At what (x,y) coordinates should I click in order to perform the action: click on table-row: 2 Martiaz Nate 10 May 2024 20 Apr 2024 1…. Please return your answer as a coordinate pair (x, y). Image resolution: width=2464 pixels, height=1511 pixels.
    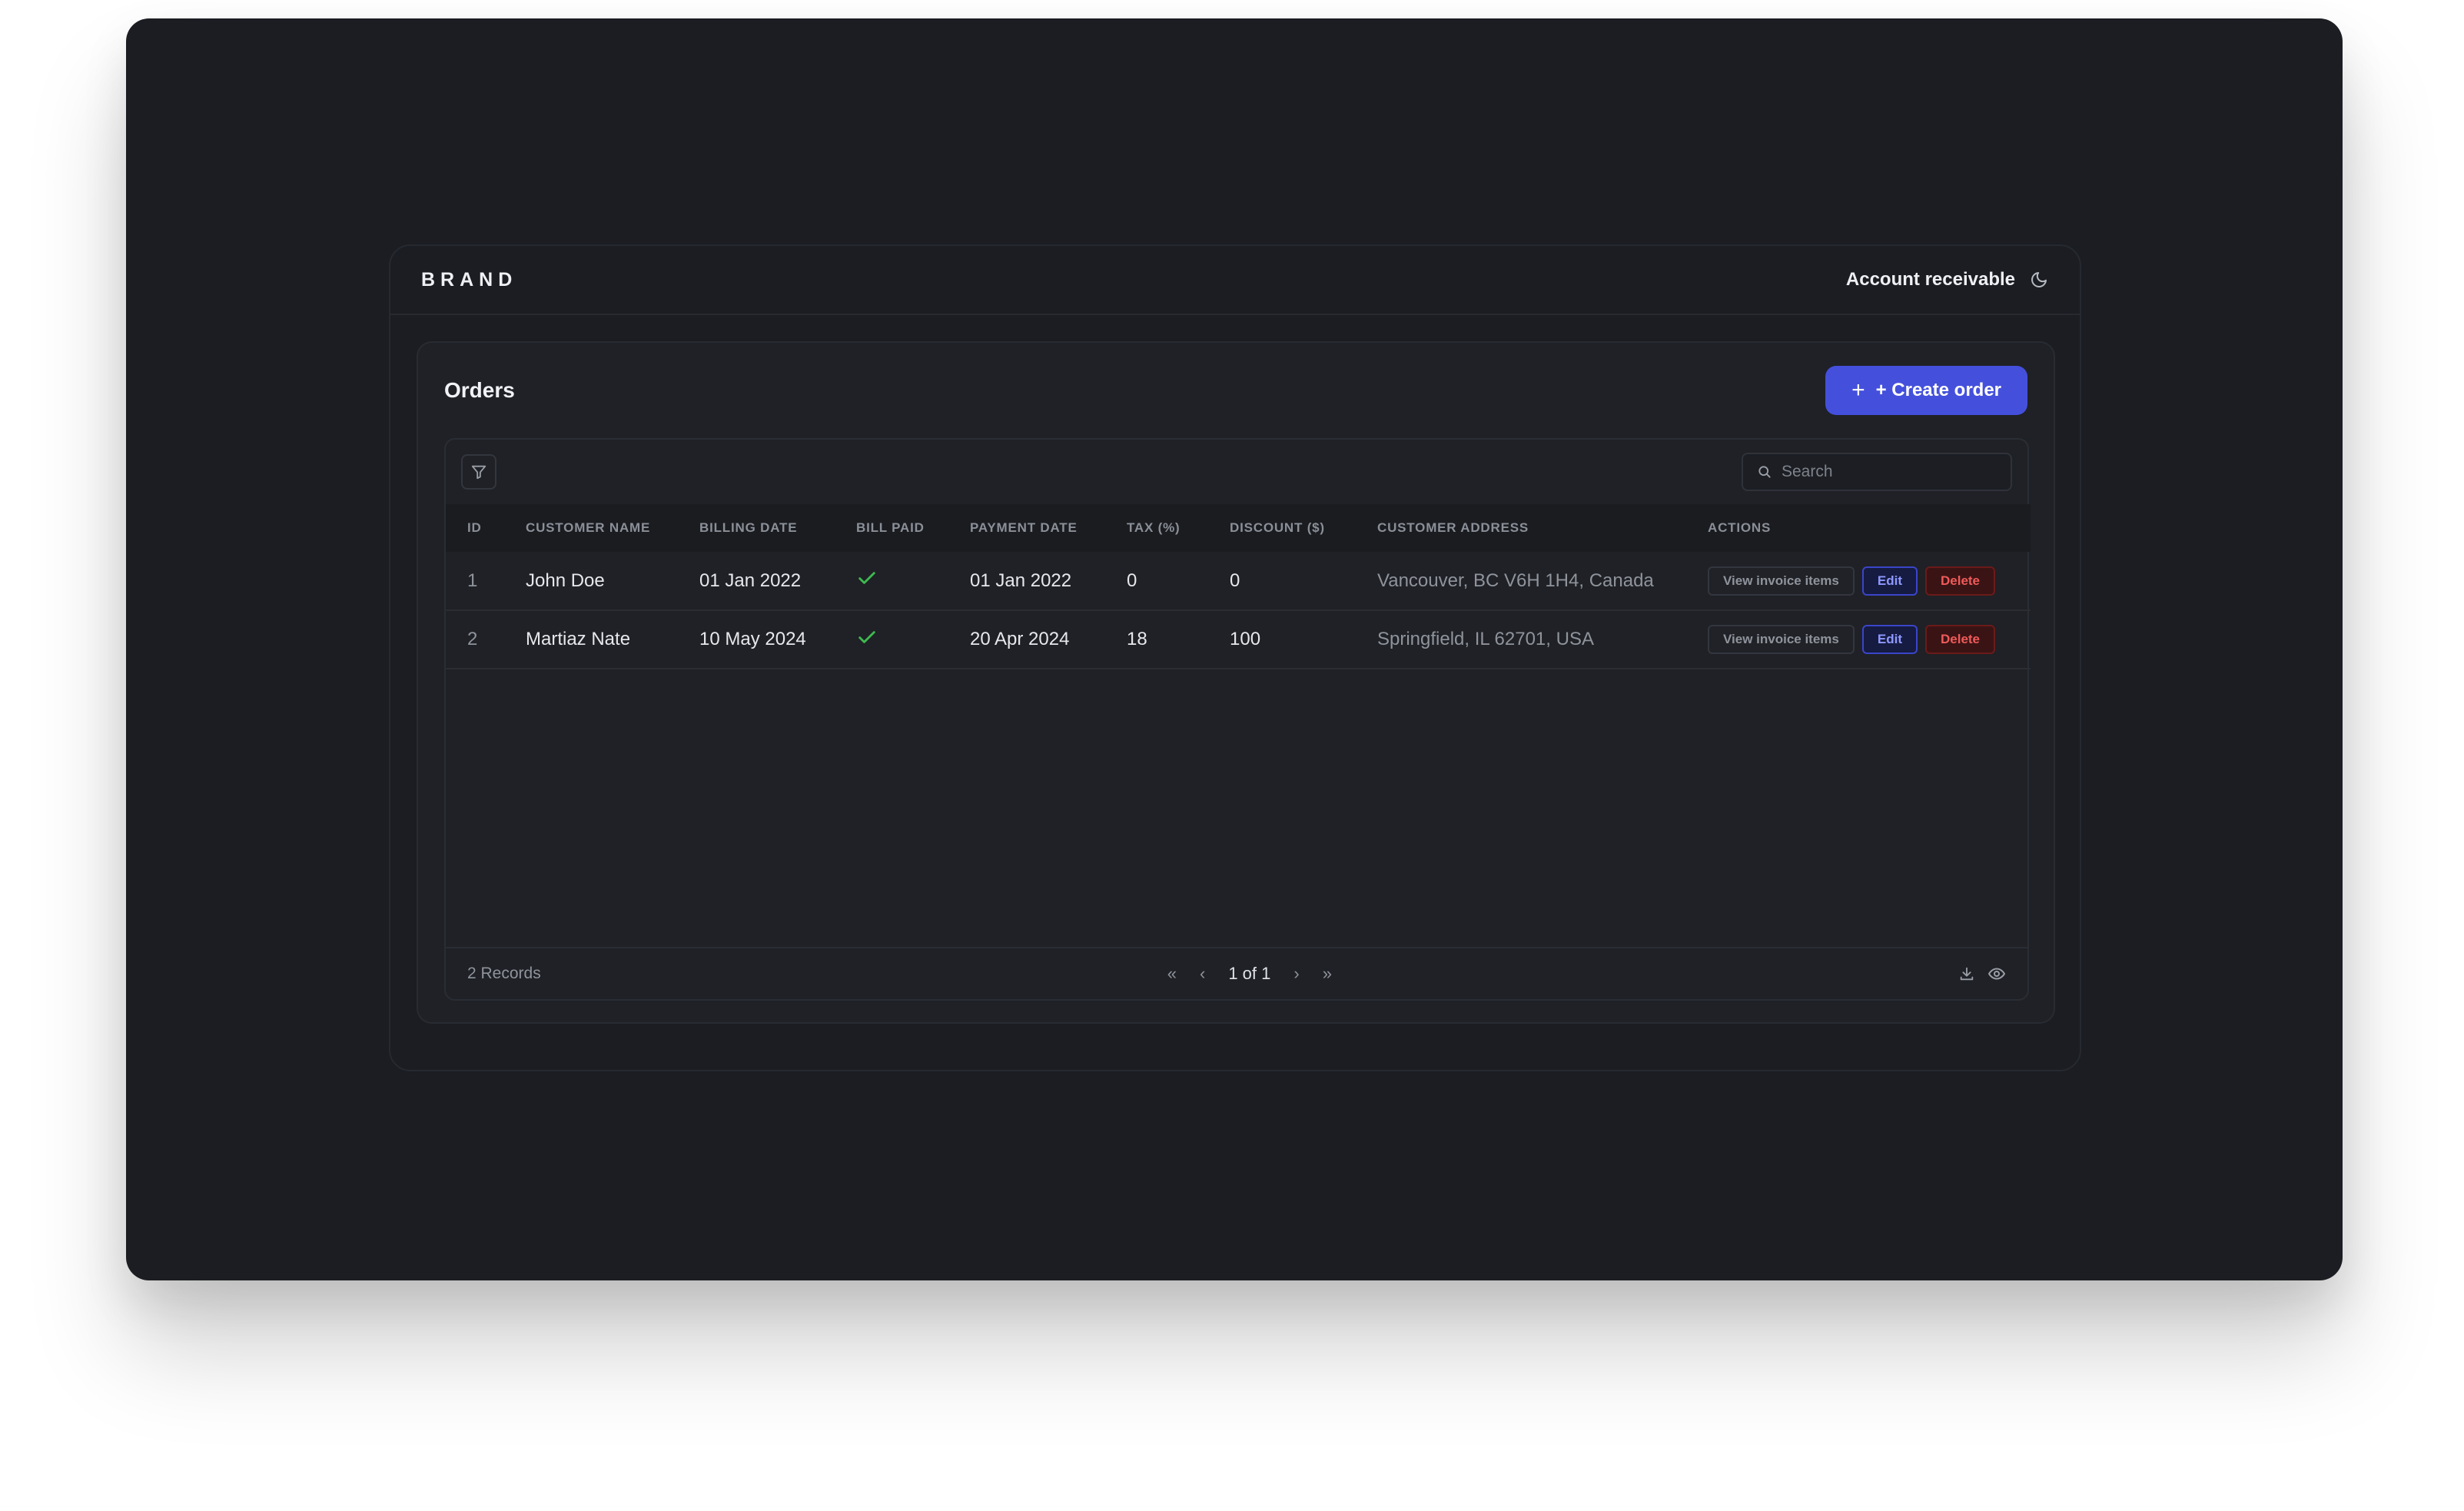
    Looking at the image, I should click on (1238, 639).